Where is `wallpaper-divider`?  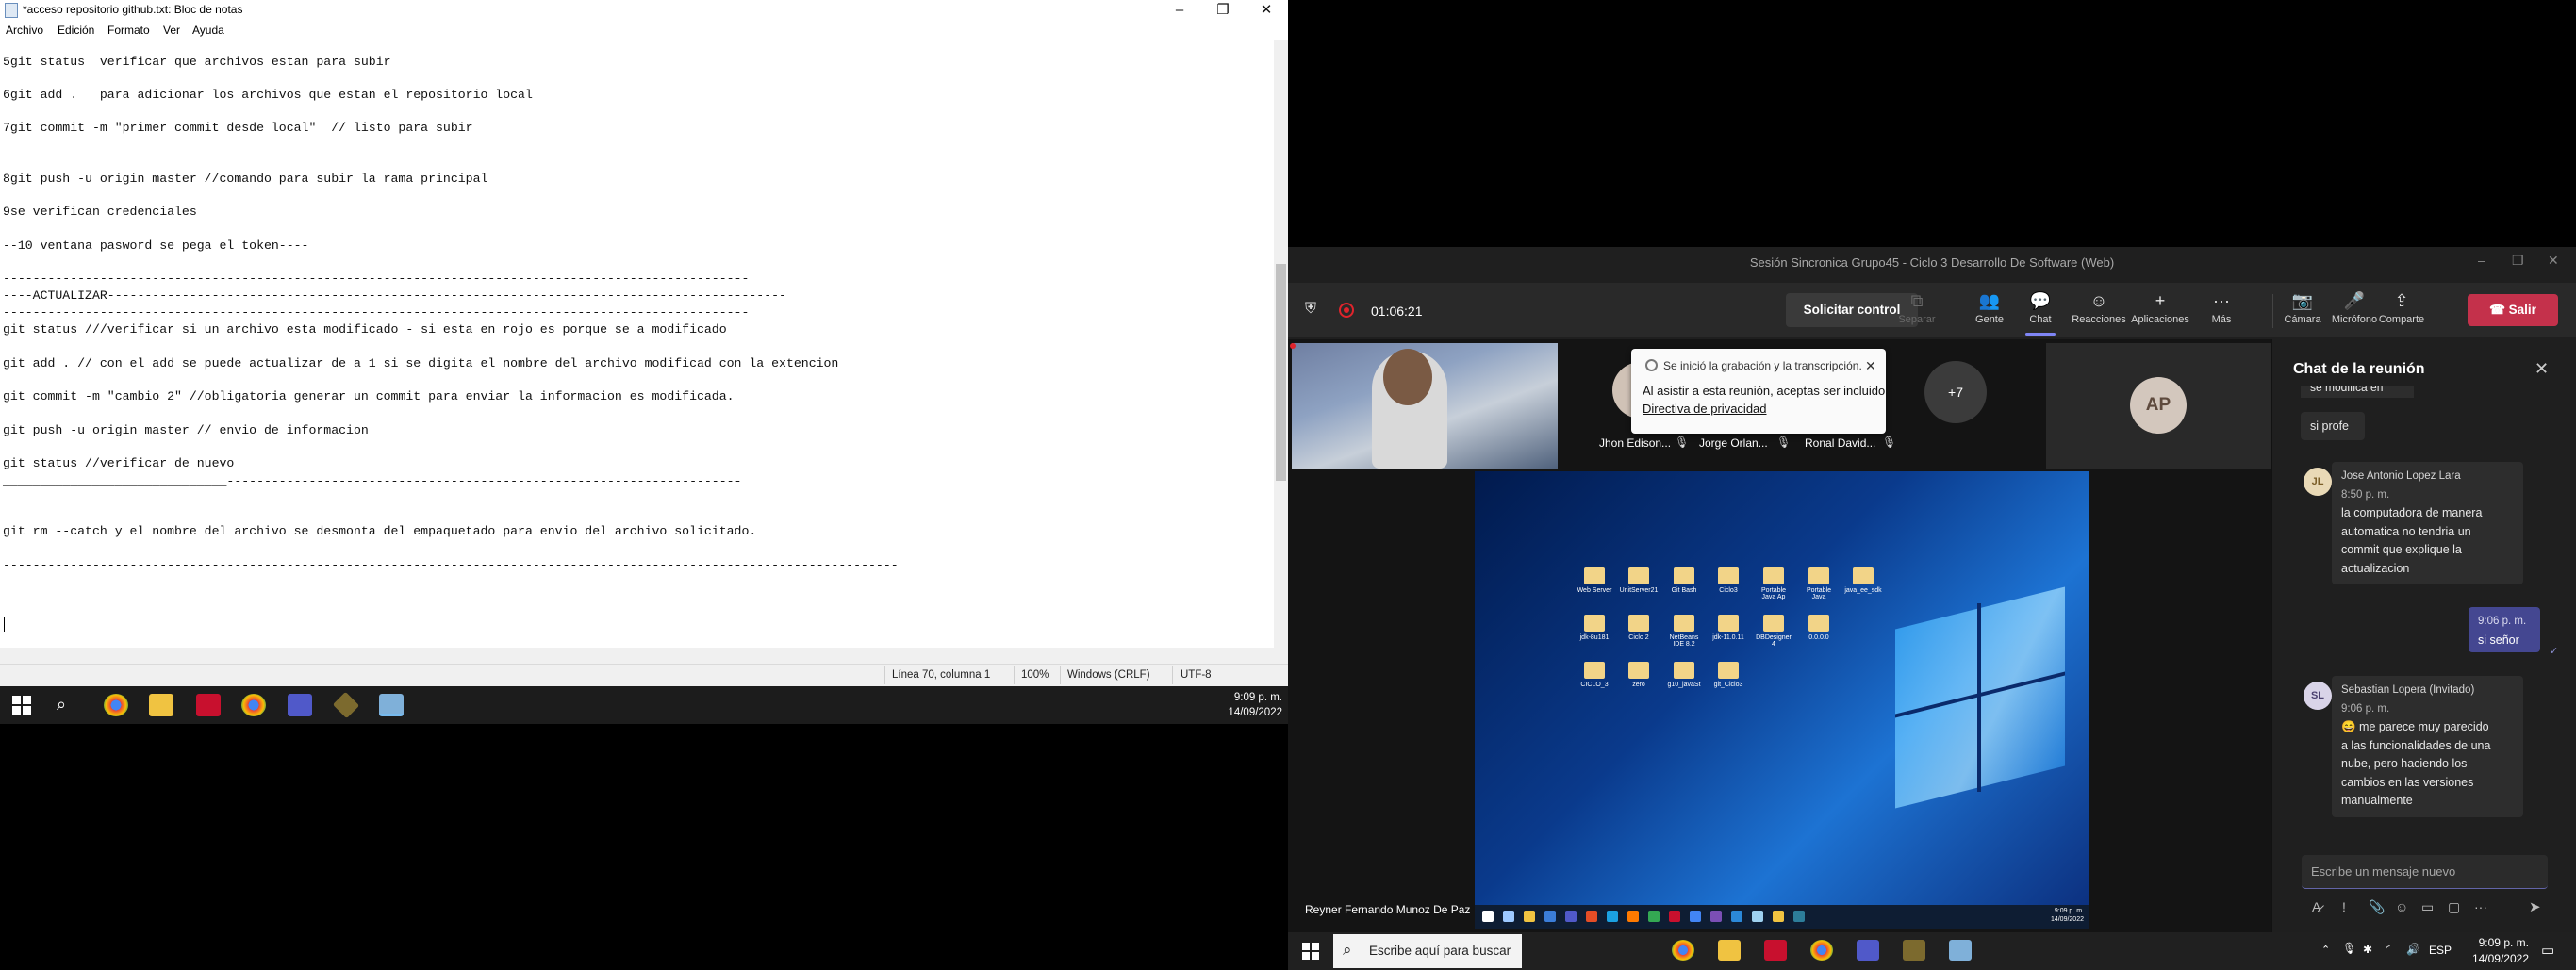 wallpaper-divider is located at coordinates (1979, 697).